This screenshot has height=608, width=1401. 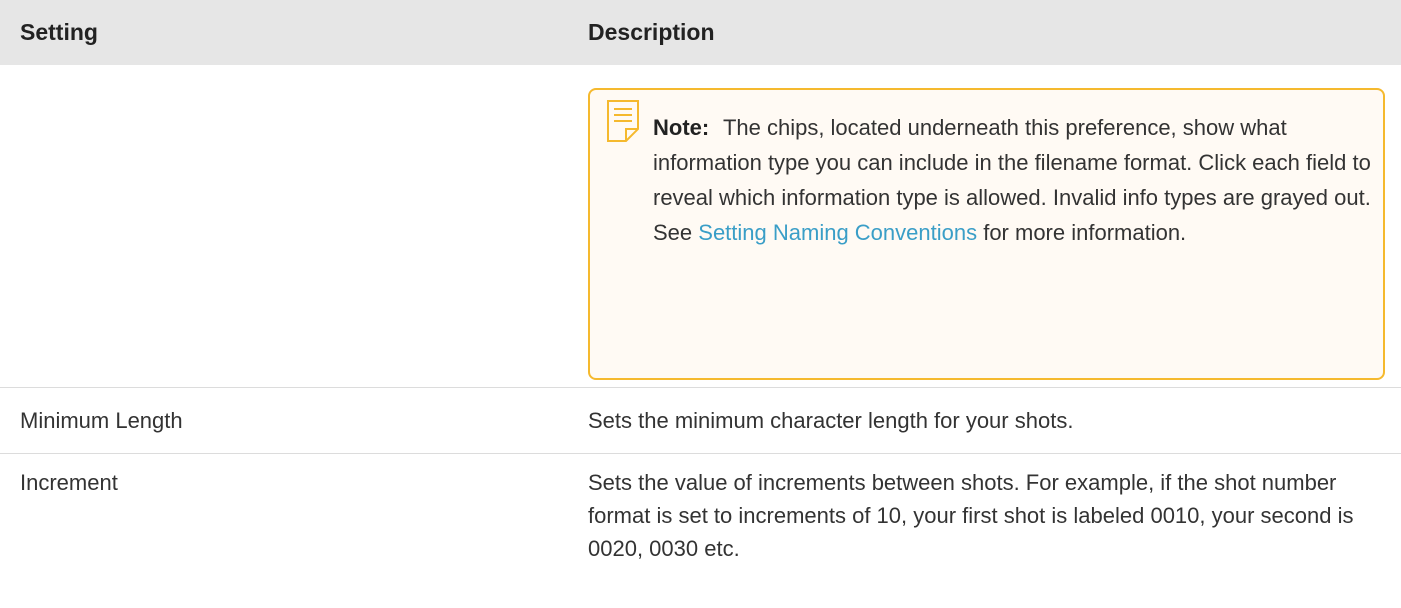 What do you see at coordinates (101, 420) in the screenshot?
I see `setting-cell-minimum-length: Minimum Length` at bounding box center [101, 420].